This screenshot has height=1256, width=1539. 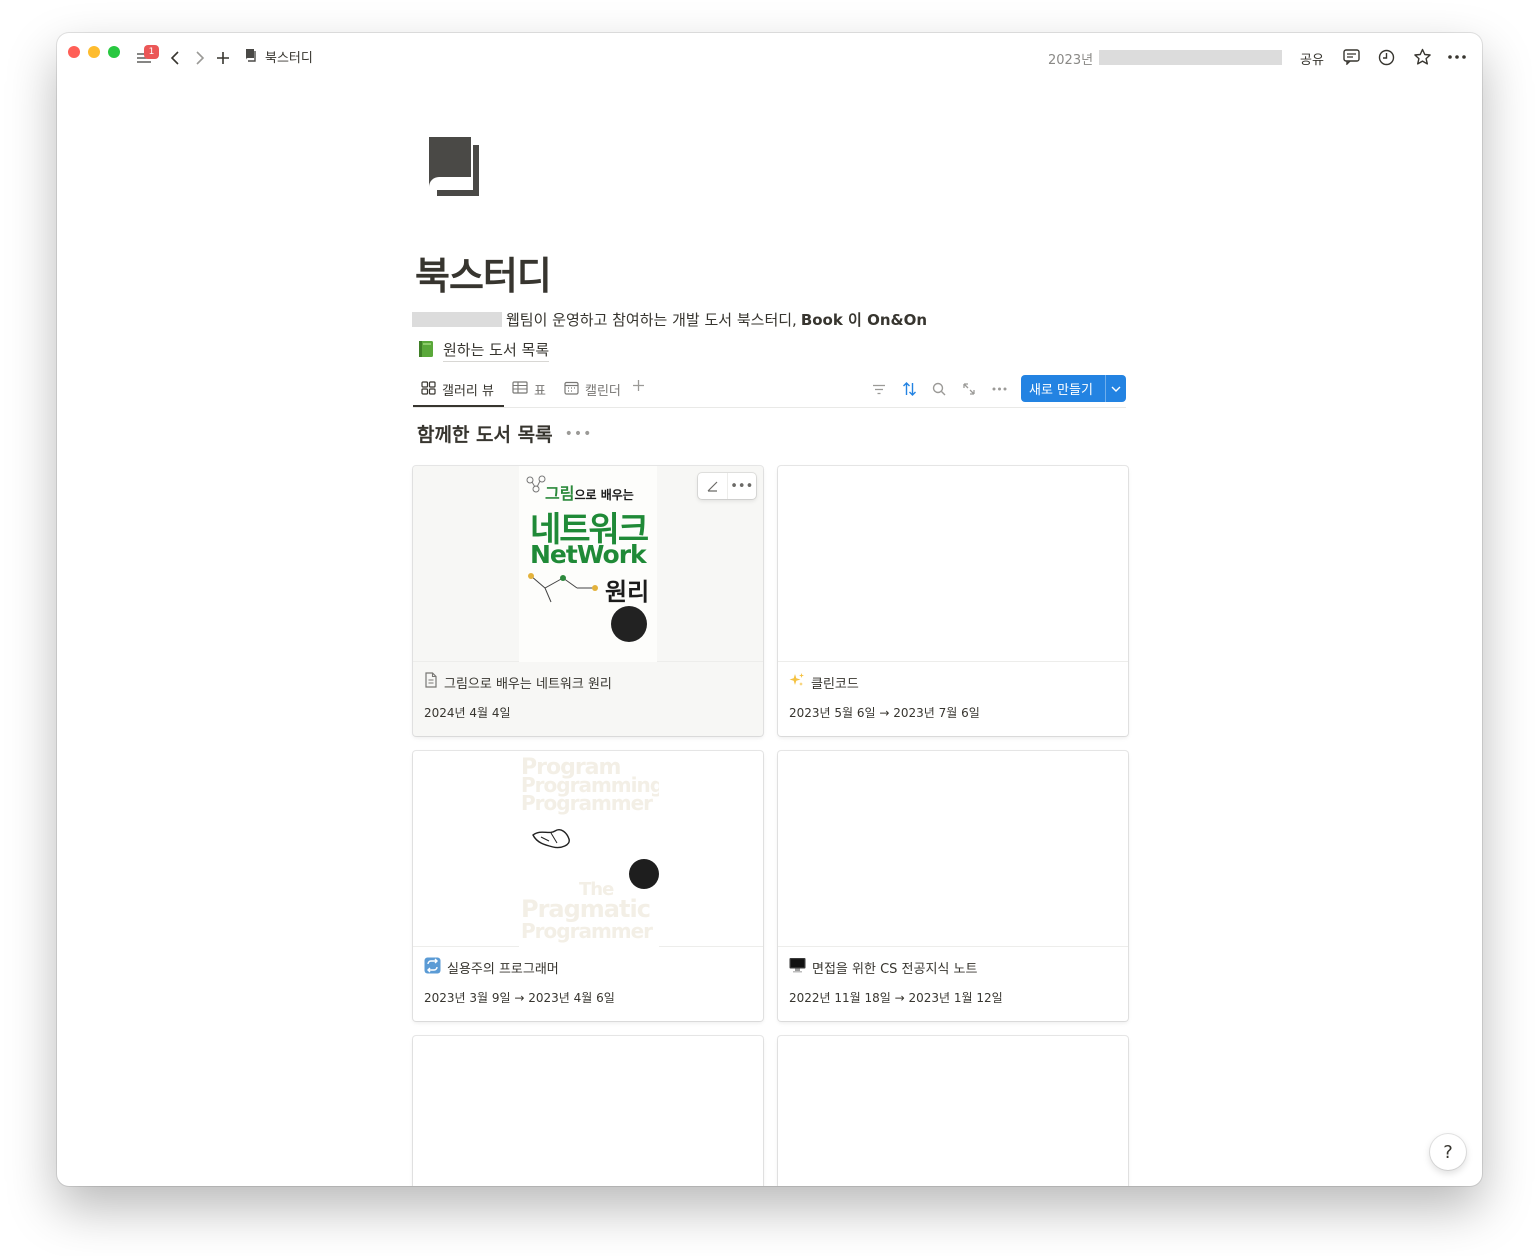 What do you see at coordinates (1448, 1152) in the screenshot?
I see `help-button: ?` at bounding box center [1448, 1152].